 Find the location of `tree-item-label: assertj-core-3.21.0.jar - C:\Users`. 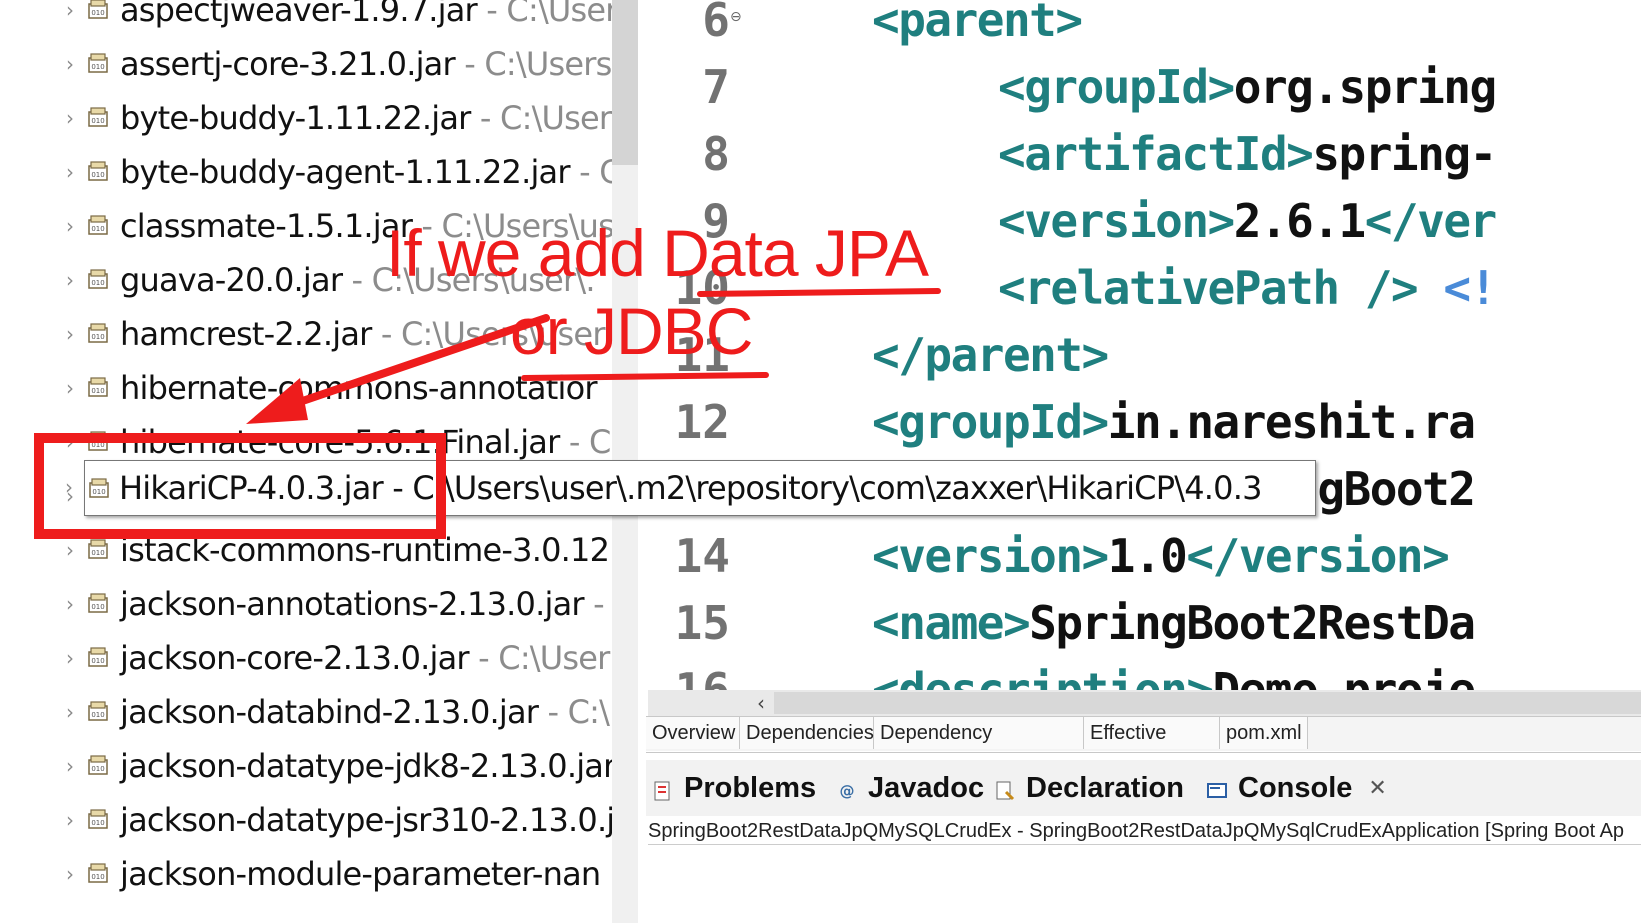

tree-item-label: assertj-core-3.21.0.jar - C:\Users is located at coordinates (366, 64).